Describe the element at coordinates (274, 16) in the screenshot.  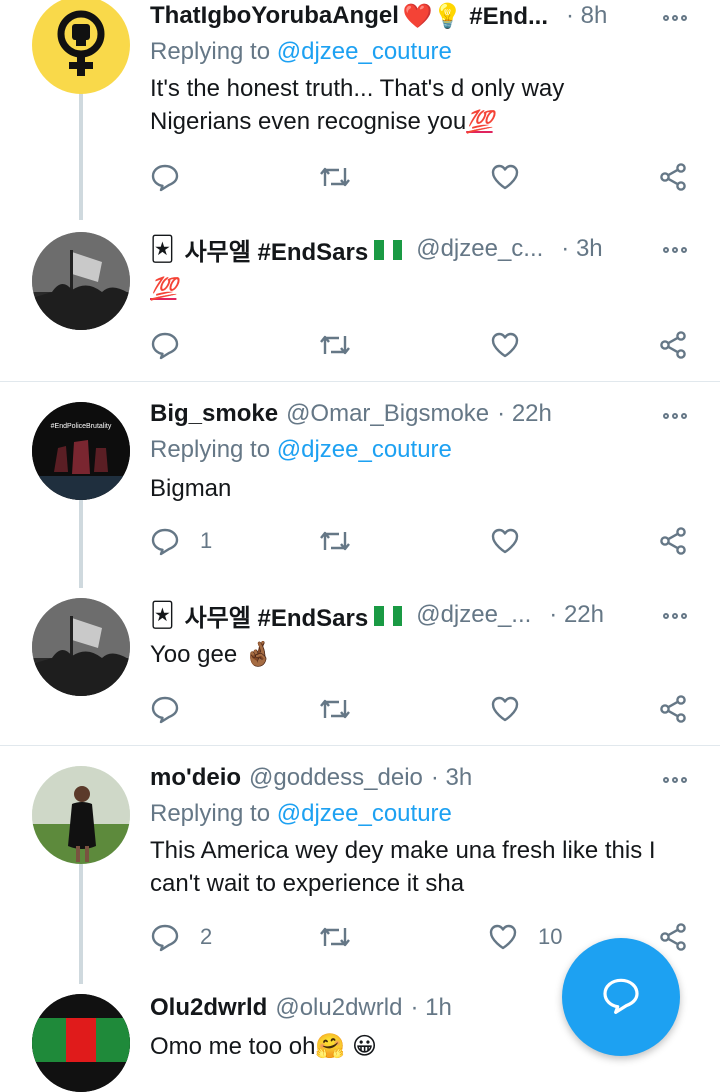
I see `display-name: ThatIgboYorubaAngel` at that location.